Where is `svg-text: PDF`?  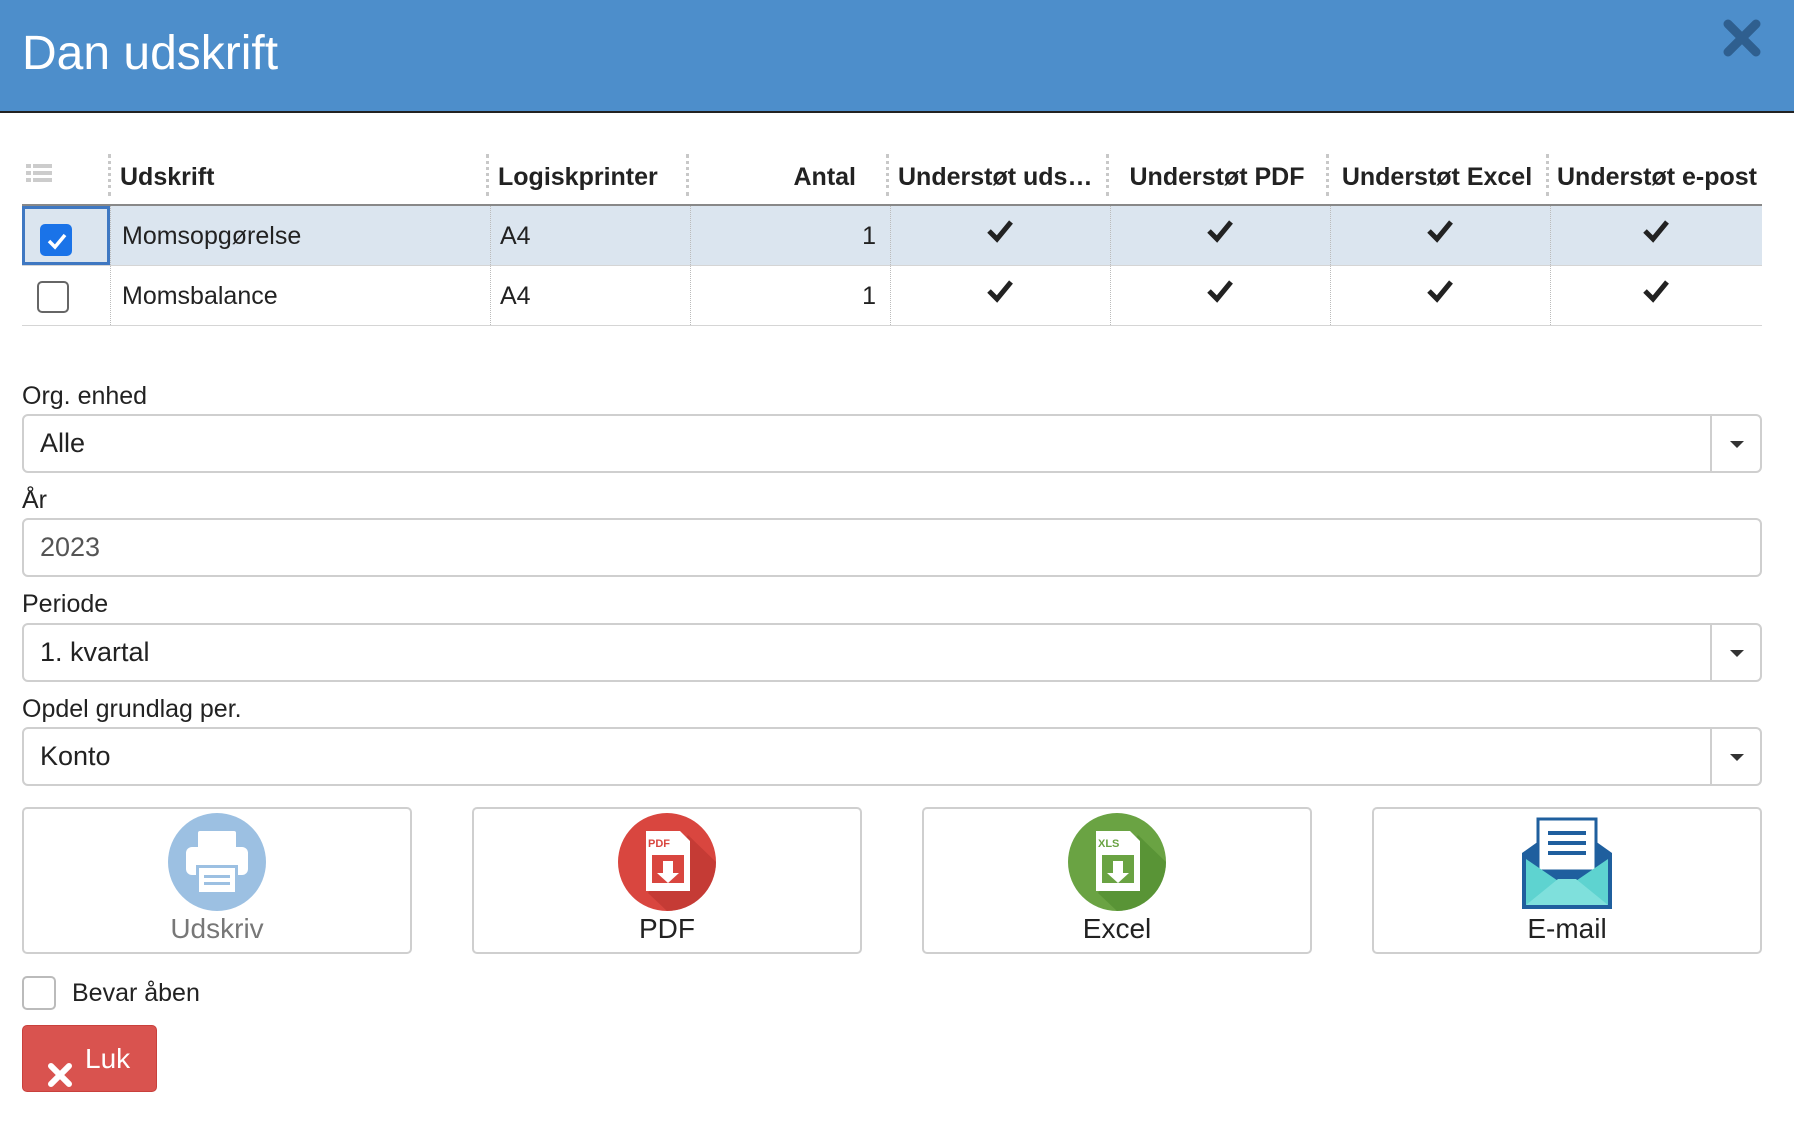 svg-text: PDF is located at coordinates (659, 844).